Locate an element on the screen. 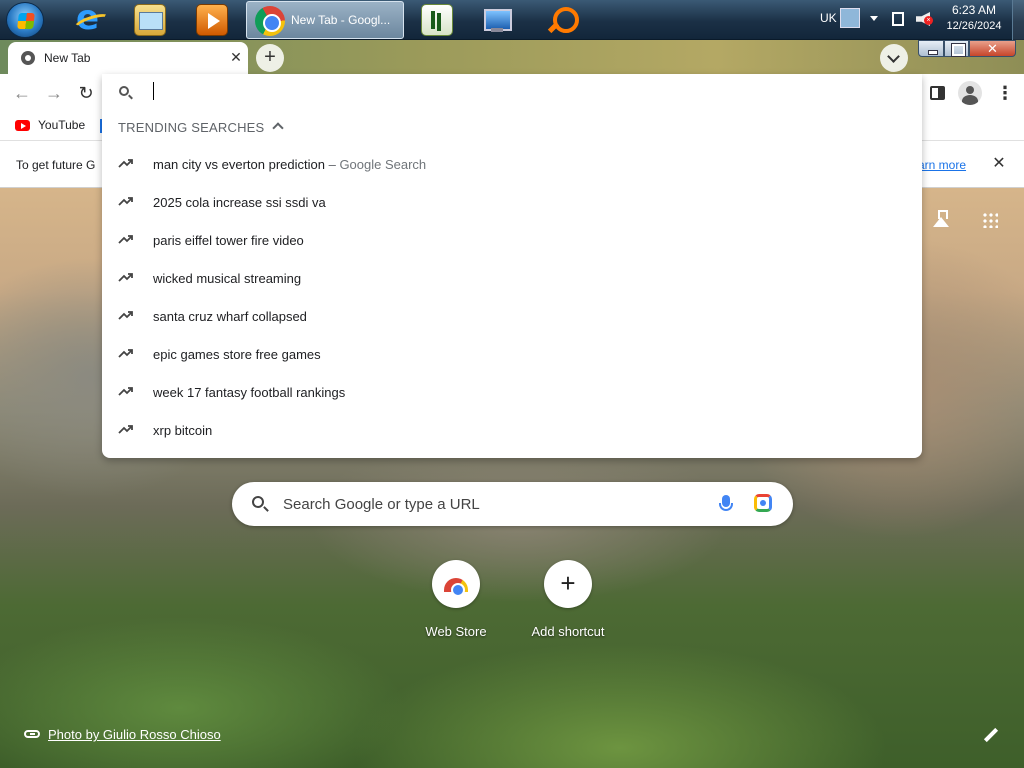 The width and height of the screenshot is (1024, 768). suggestion-text: wicked musical streaming is located at coordinates (227, 278).